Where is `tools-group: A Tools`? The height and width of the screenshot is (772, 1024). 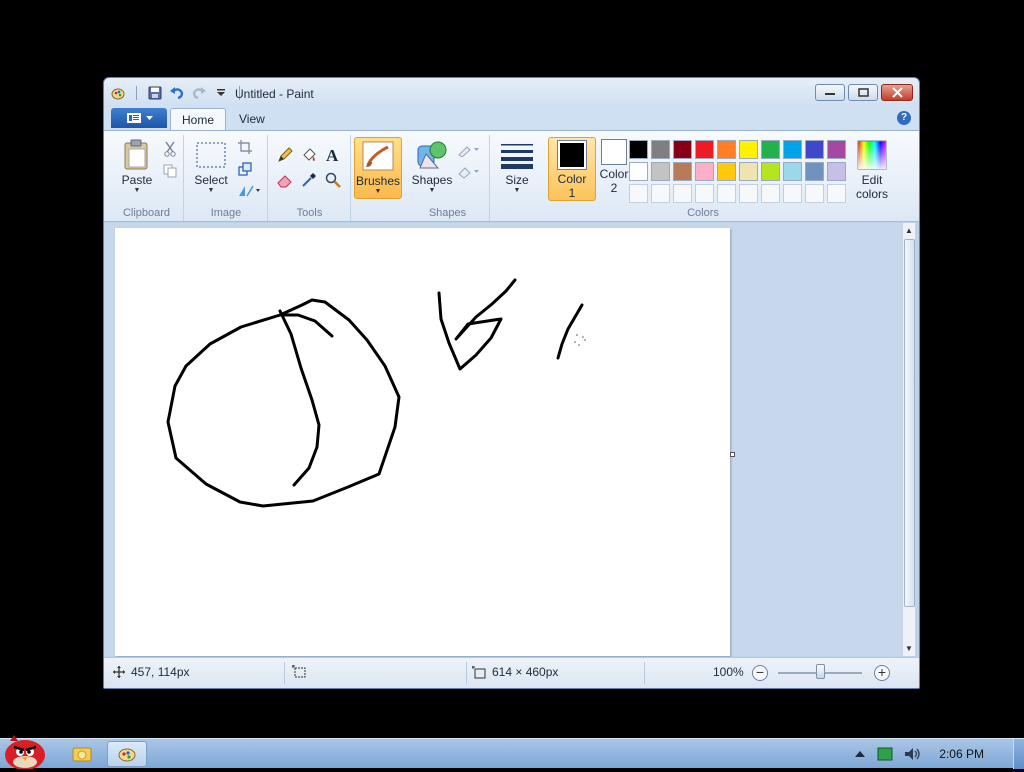 tools-group: A Tools is located at coordinates (310, 178).